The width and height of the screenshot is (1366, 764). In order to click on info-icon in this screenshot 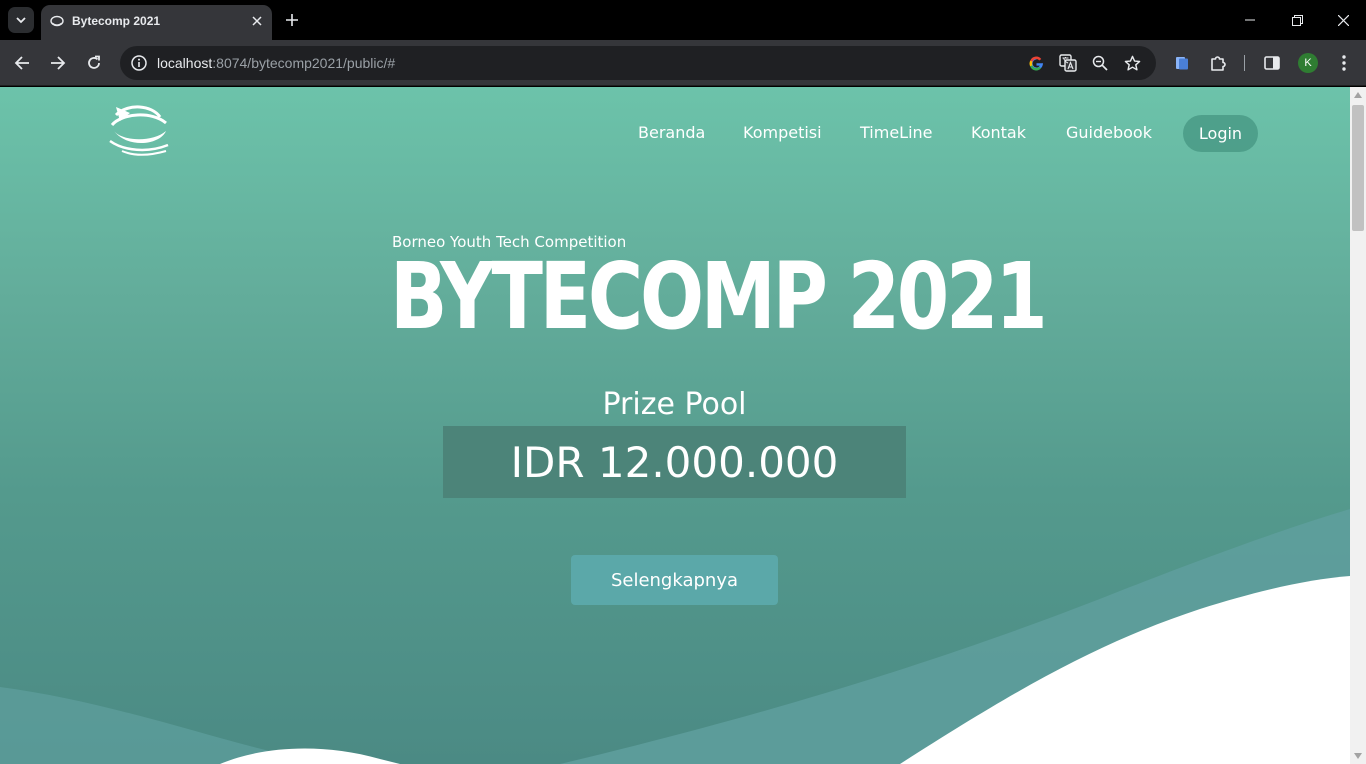, I will do `click(139, 63)`.